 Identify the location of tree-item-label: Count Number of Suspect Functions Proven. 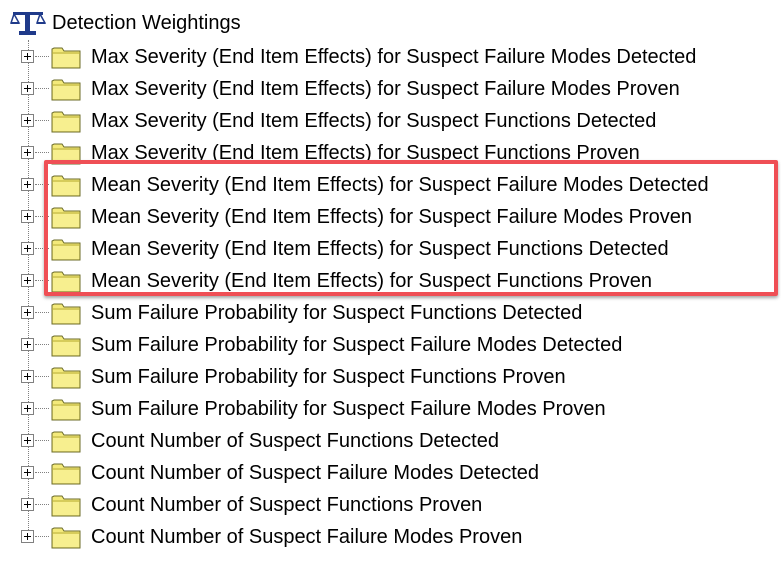
(287, 505).